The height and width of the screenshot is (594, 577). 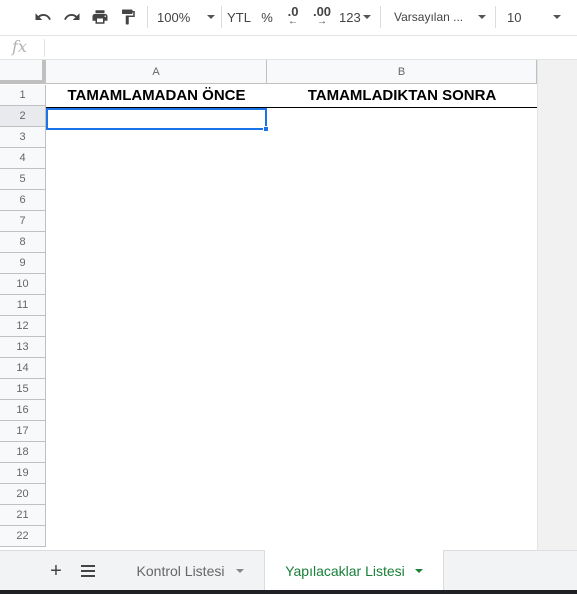 What do you see at coordinates (180, 571) in the screenshot?
I see `tab-label: Kontrol Listesi` at bounding box center [180, 571].